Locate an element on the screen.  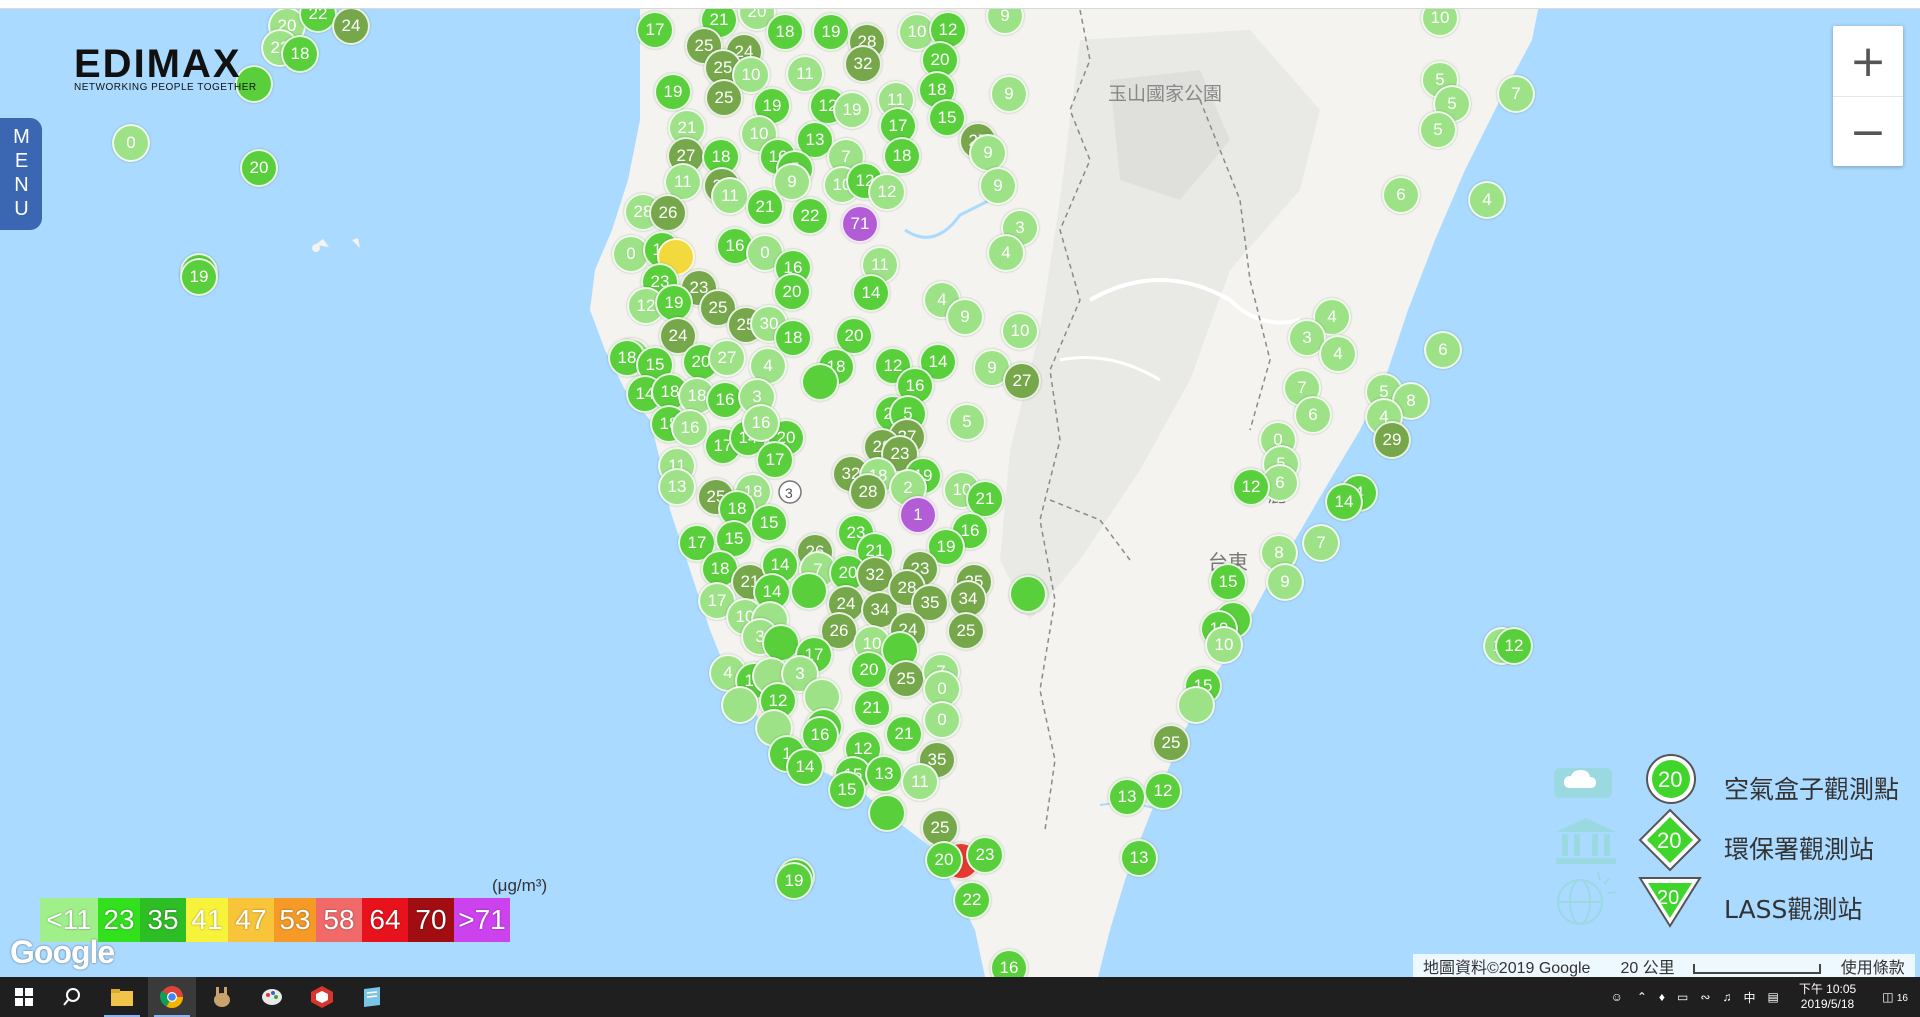
zoom-out-button: − is located at coordinates (1868, 131).